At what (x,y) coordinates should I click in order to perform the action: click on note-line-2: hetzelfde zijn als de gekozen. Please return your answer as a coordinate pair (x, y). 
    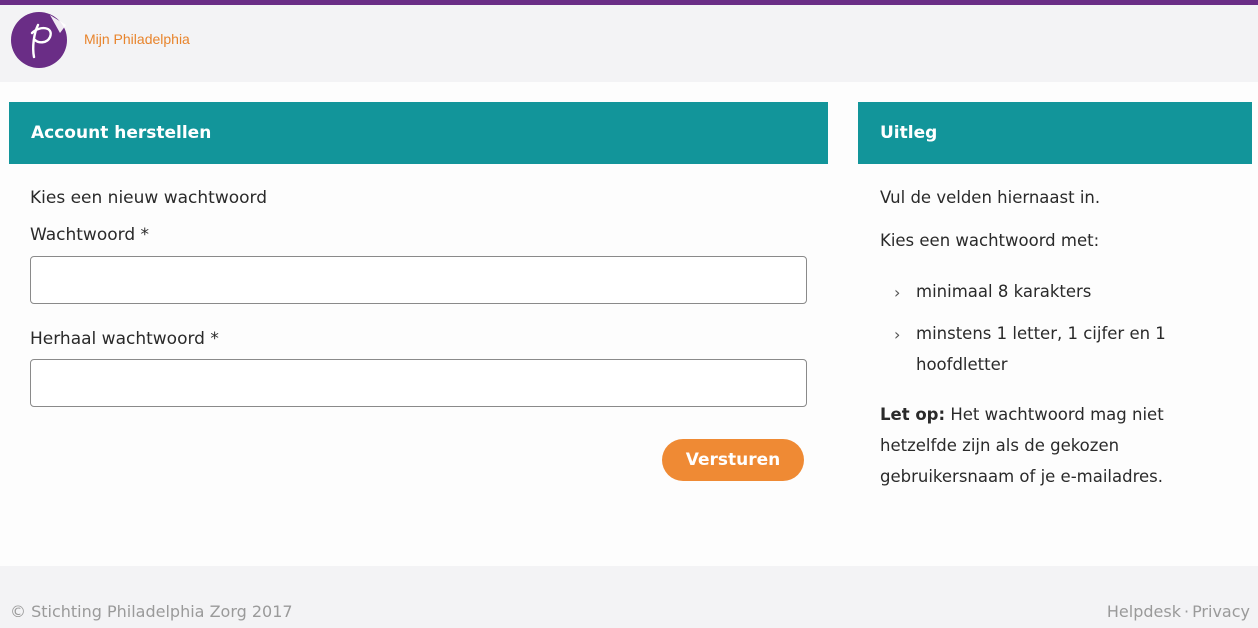
    Looking at the image, I should click on (1000, 445).